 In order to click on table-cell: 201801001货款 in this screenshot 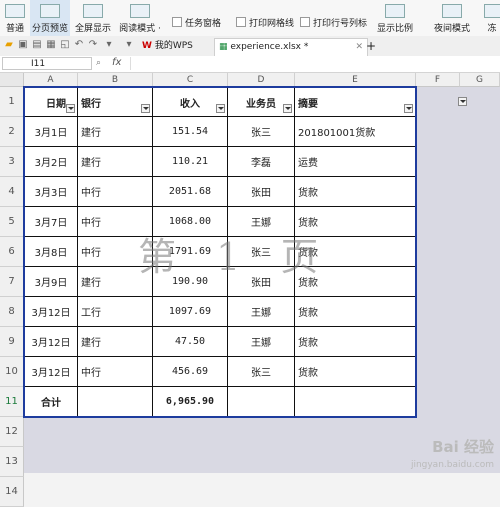, I will do `click(355, 132)`.